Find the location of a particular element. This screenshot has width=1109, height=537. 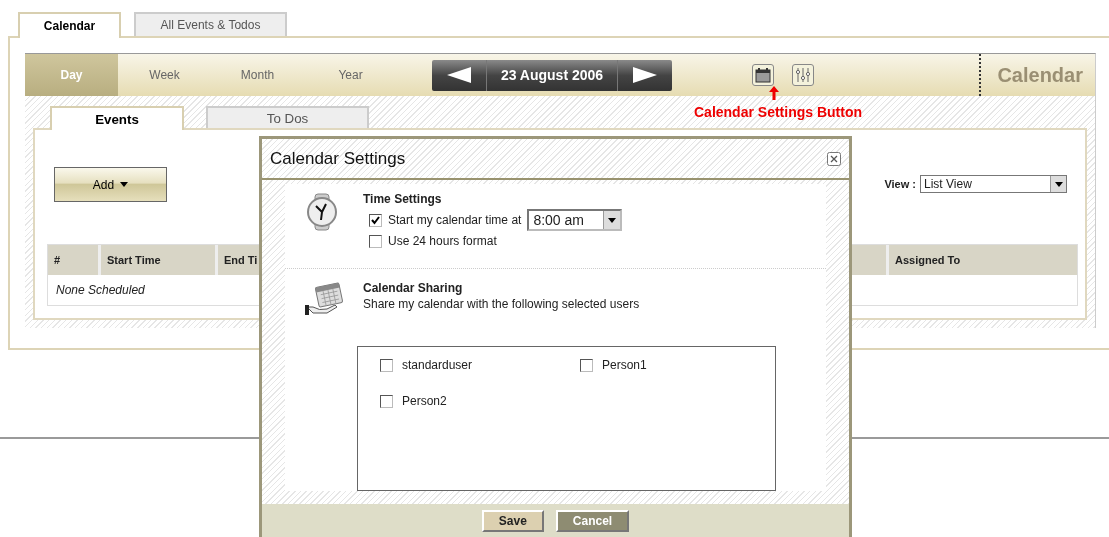

empty-message: None Scheduled is located at coordinates (100, 290).